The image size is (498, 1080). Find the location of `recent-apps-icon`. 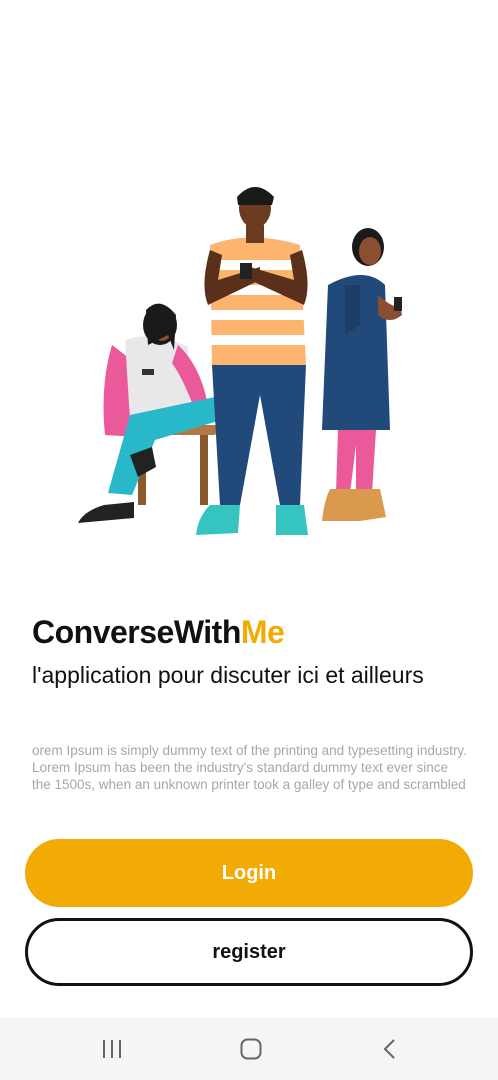

recent-apps-icon is located at coordinates (112, 1049).